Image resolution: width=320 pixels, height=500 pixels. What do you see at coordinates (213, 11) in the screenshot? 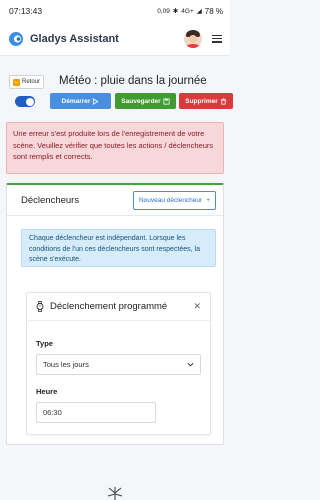
I see `battery-level: 78 %` at bounding box center [213, 11].